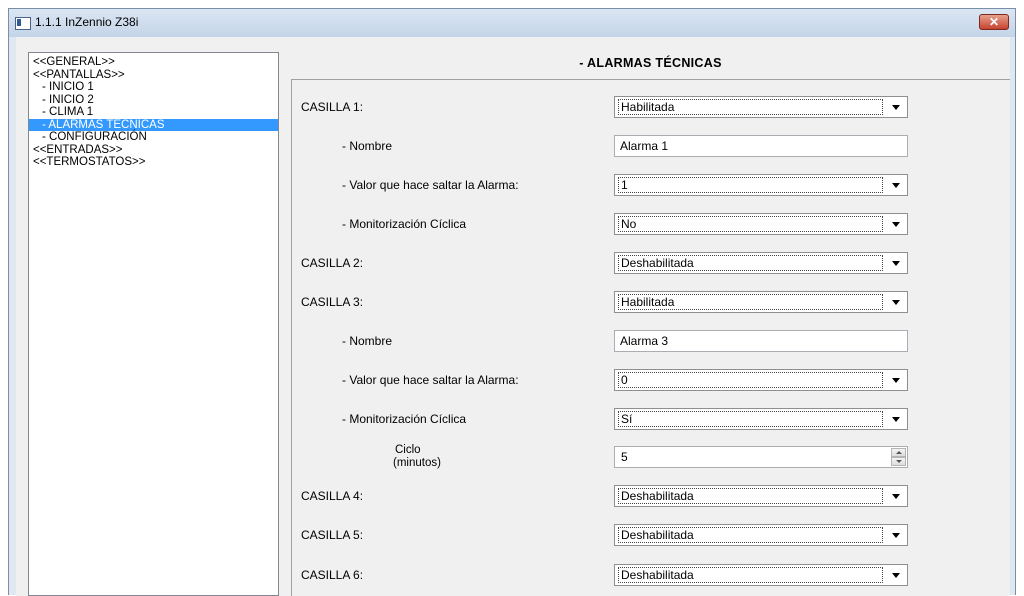 This screenshot has height=596, width=1024. I want to click on casilla-6-dropdown: Deshabilitada, so click(761, 575).